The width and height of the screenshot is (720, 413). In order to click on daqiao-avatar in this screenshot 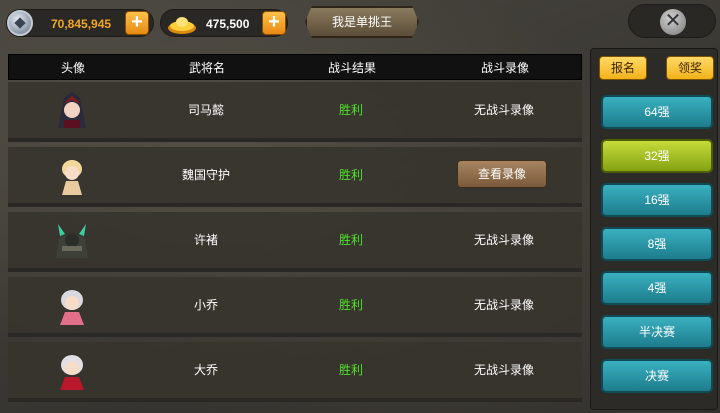, I will do `click(72, 372)`.